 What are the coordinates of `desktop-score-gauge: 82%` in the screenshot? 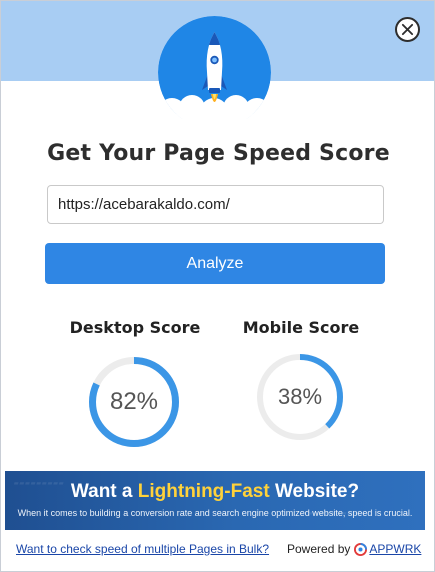 It's located at (134, 402).